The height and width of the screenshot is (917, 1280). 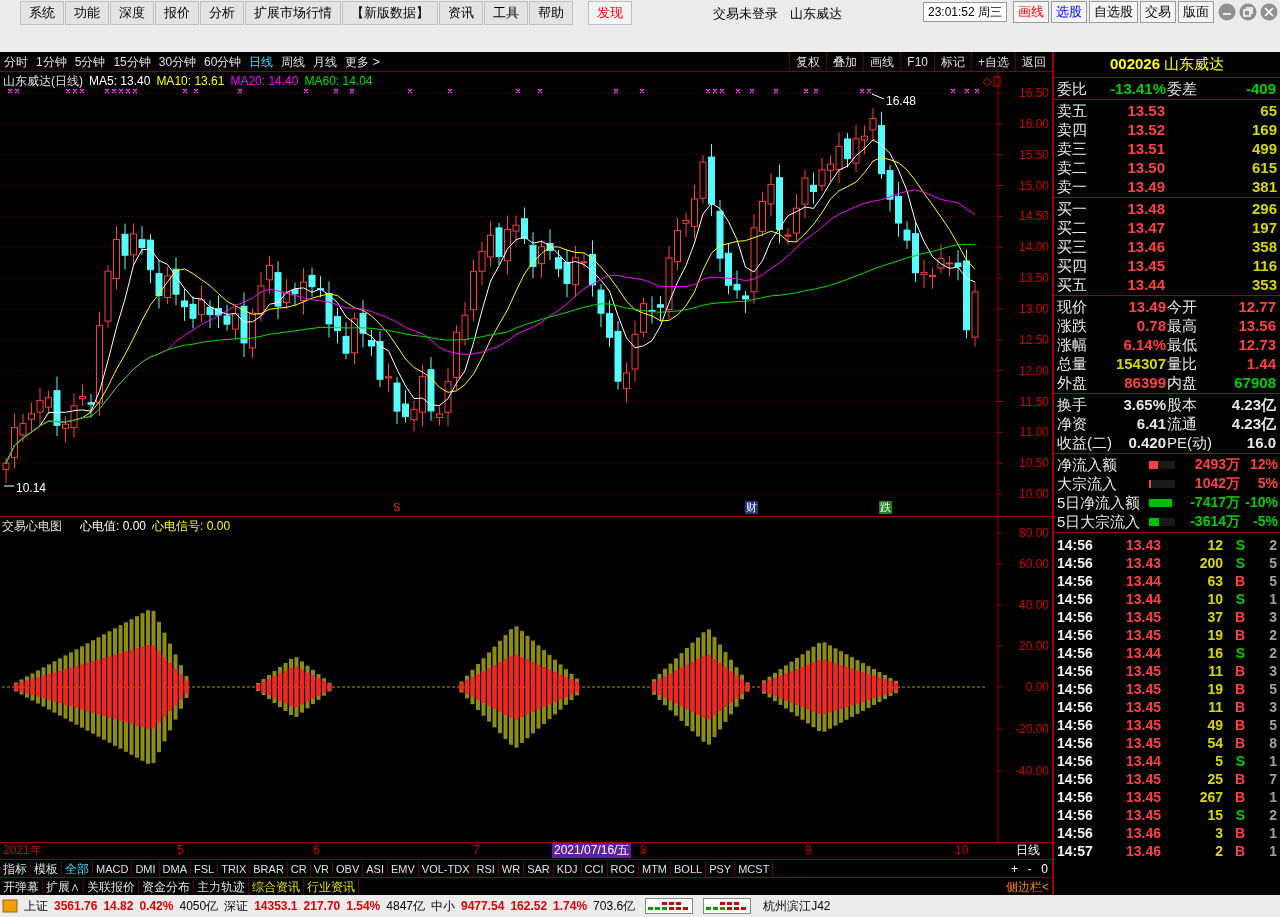 I want to click on axis-label: 0.00, so click(x=1037, y=687).